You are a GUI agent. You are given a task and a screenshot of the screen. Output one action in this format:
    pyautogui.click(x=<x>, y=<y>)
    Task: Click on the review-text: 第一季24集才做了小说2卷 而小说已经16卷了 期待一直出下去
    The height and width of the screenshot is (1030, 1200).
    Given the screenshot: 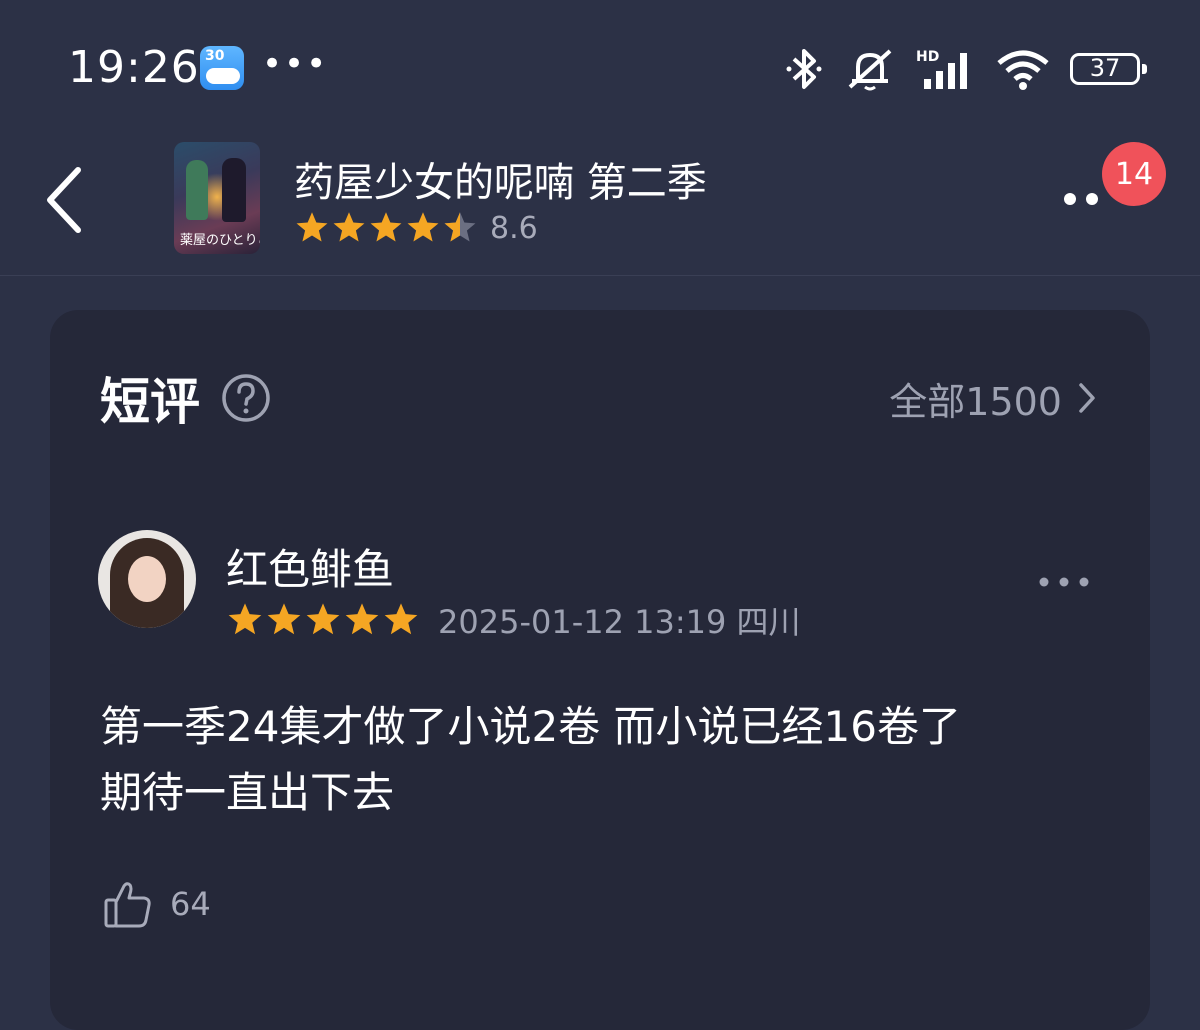 What is the action you would take?
    pyautogui.click(x=600, y=760)
    